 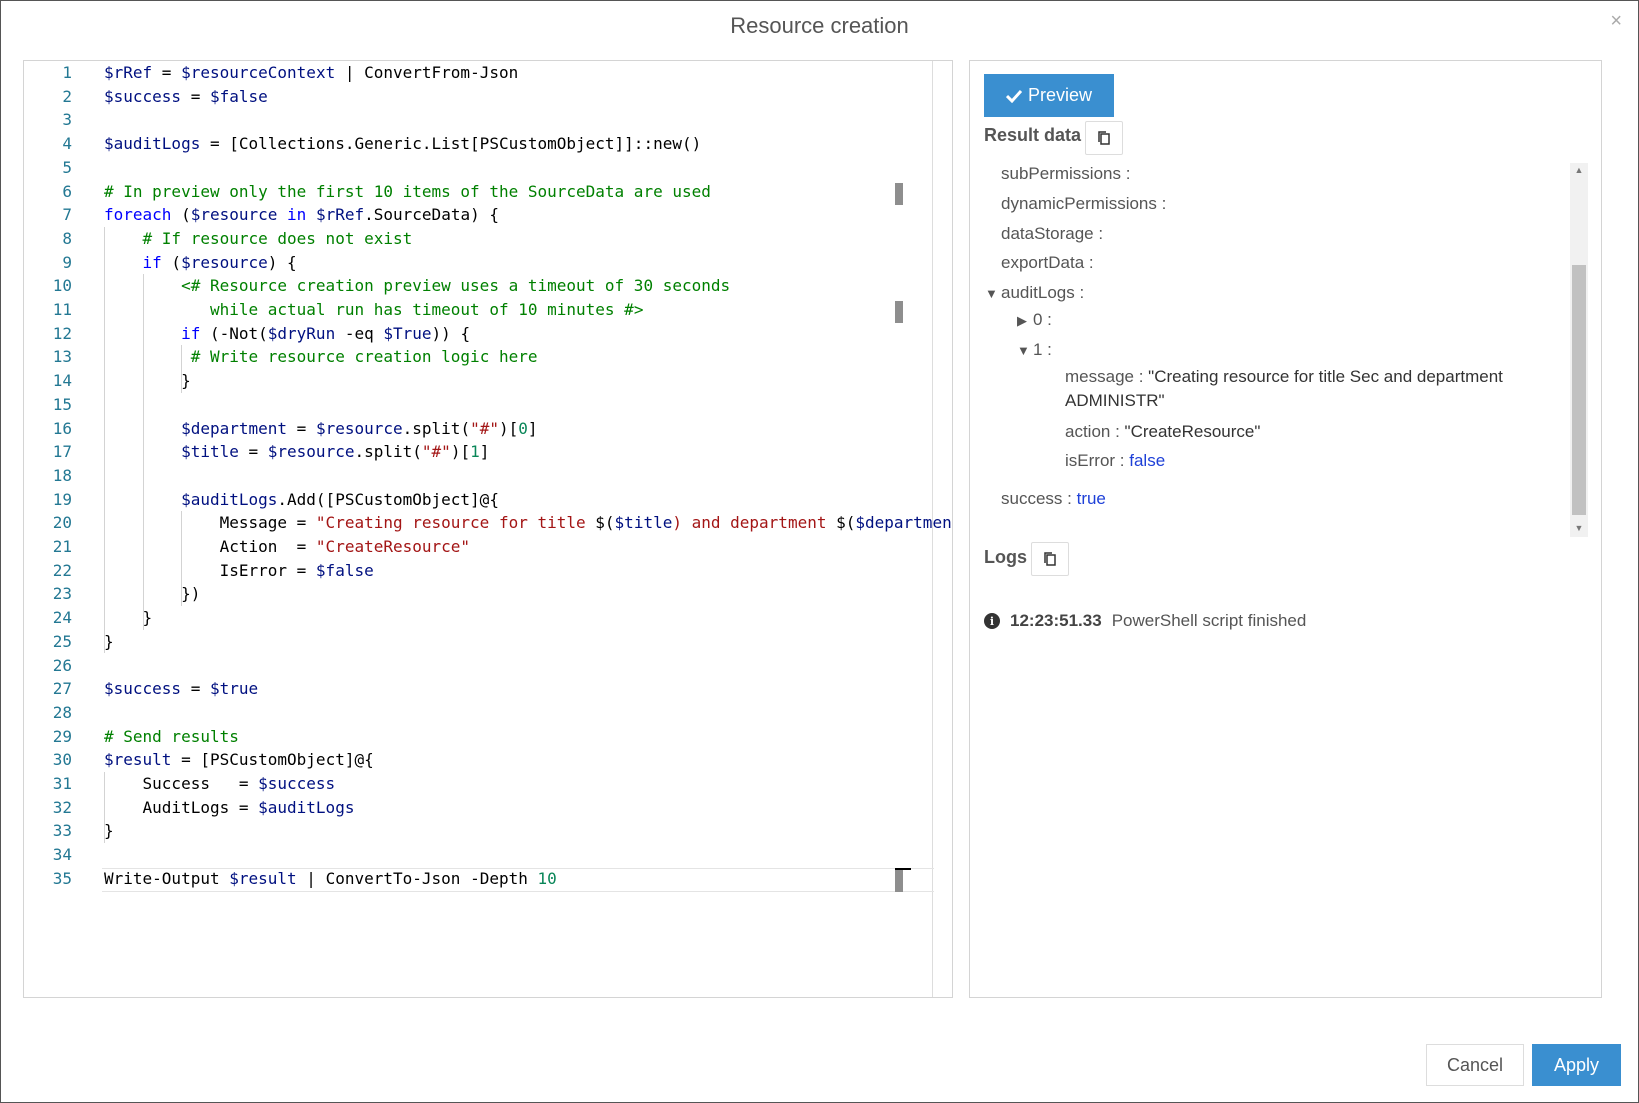 What do you see at coordinates (488, 808) in the screenshot?
I see `code-line: 32 AuditLogs = $auditLogs` at bounding box center [488, 808].